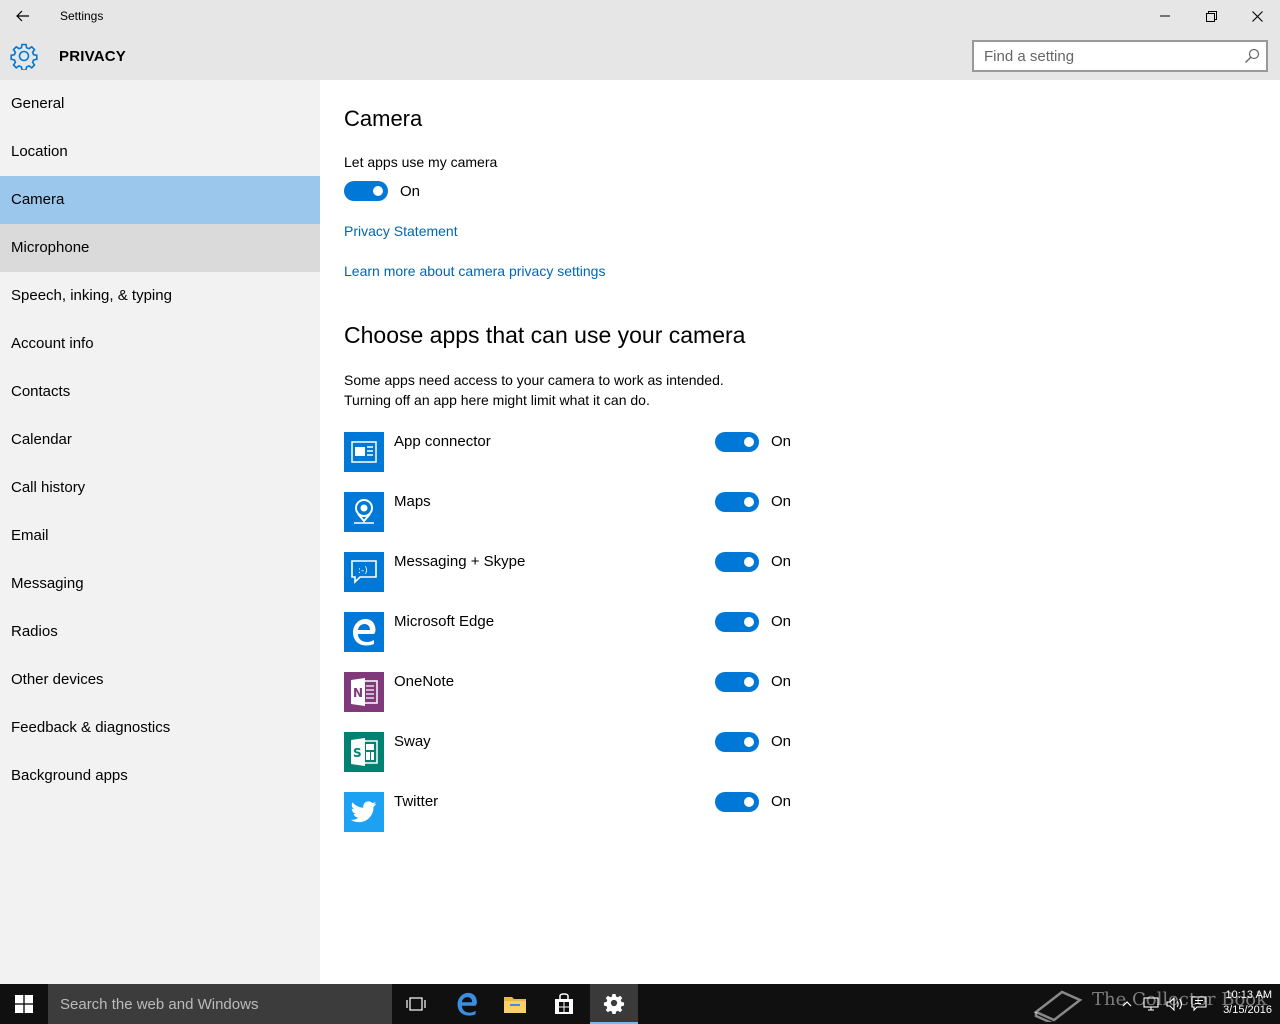 Image resolution: width=1280 pixels, height=1024 pixels. Describe the element at coordinates (160, 344) in the screenshot. I see `sidebar-item-account-info: Account info` at that location.